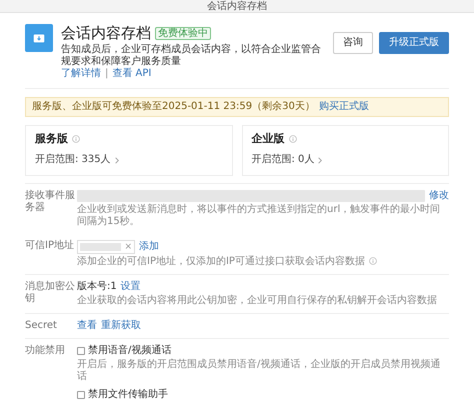  Describe the element at coordinates (121, 326) in the screenshot. I see `link: 重新获取` at that location.